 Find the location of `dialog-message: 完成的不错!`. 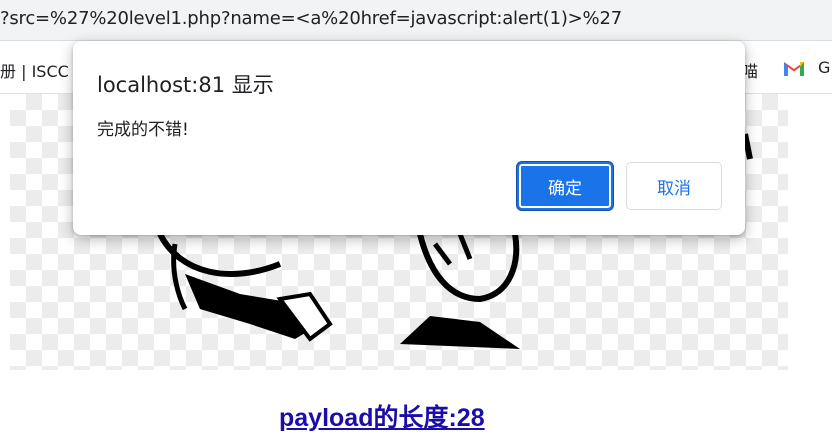

dialog-message: 完成的不错! is located at coordinates (143, 130).